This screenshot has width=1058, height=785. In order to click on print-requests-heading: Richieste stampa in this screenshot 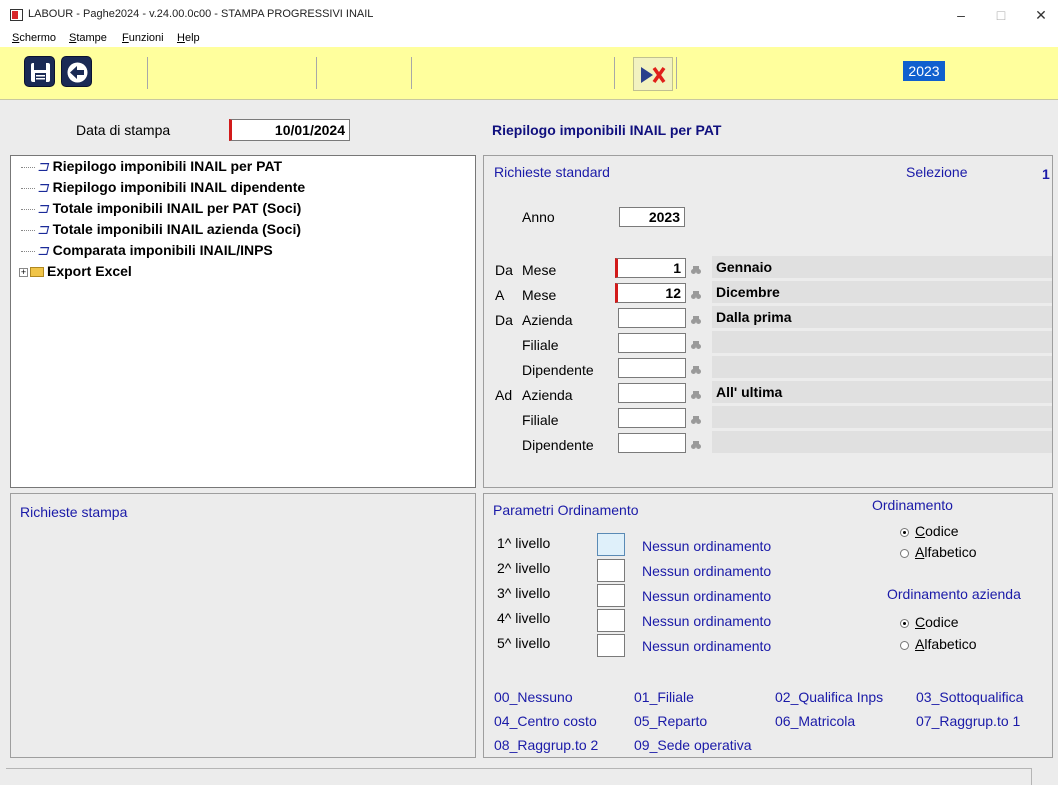, I will do `click(74, 512)`.